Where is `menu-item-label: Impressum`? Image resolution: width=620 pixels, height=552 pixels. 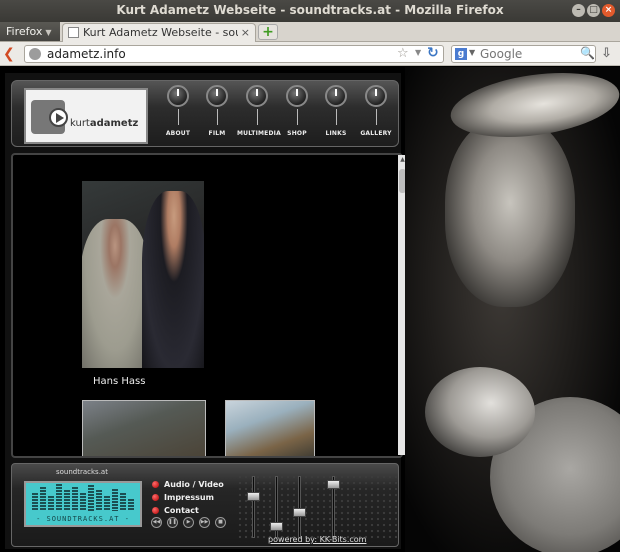 menu-item-label: Impressum is located at coordinates (189, 497).